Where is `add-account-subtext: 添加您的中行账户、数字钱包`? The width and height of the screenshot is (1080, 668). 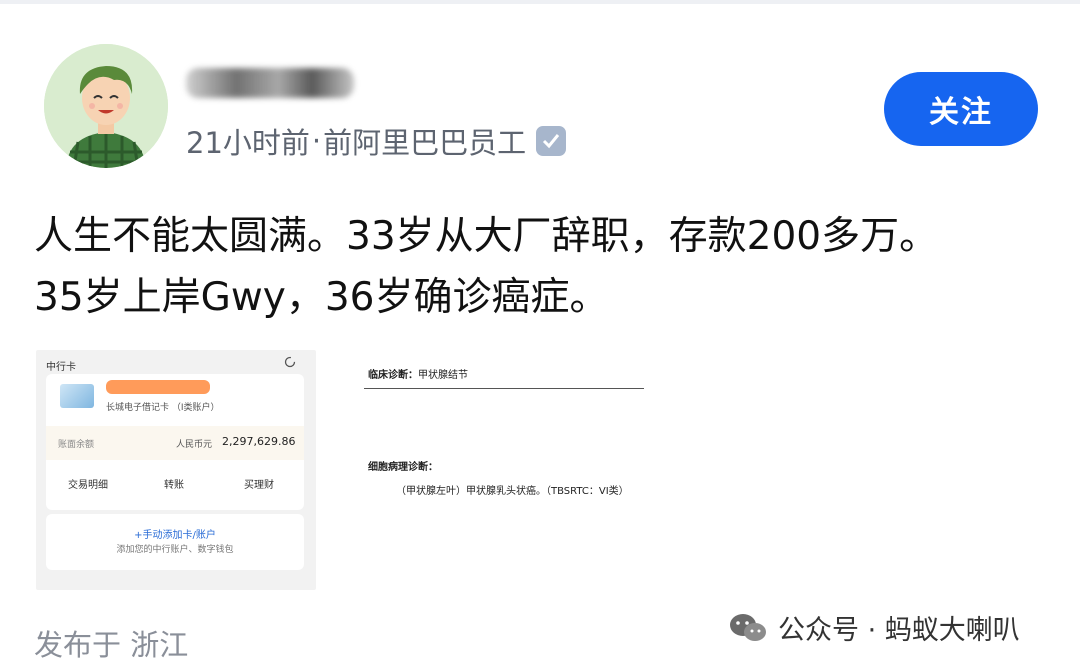
add-account-subtext: 添加您的中行账户、数字钱包 is located at coordinates (175, 550).